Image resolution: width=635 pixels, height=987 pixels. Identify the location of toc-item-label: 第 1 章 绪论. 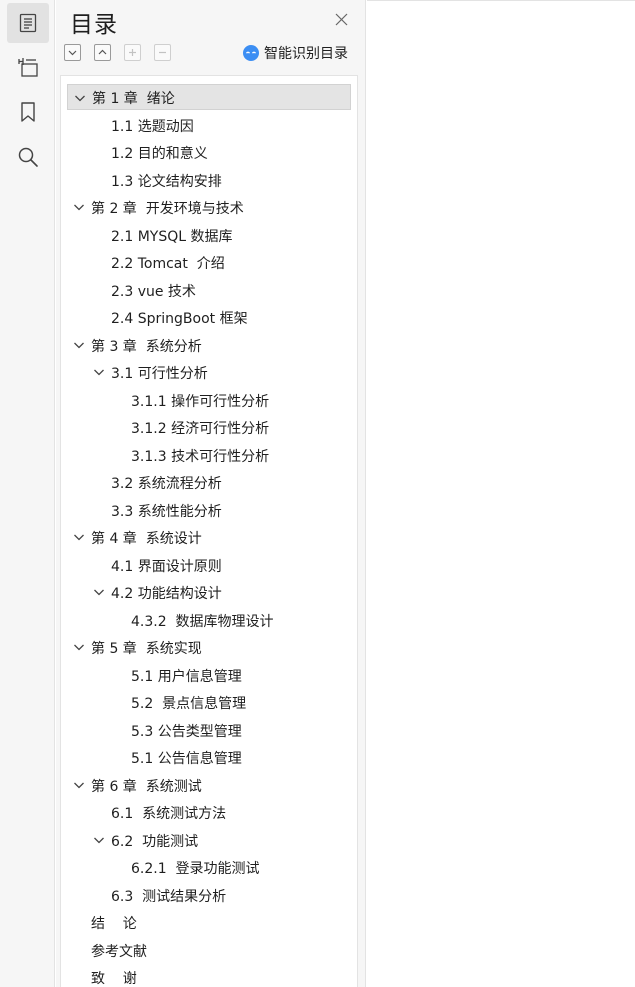
(133, 99).